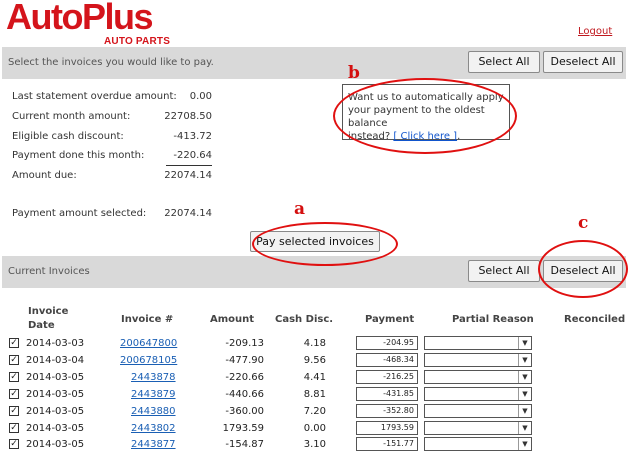 The image size is (640, 454). What do you see at coordinates (244, 444) in the screenshot?
I see `row-amount: -154.87` at bounding box center [244, 444].